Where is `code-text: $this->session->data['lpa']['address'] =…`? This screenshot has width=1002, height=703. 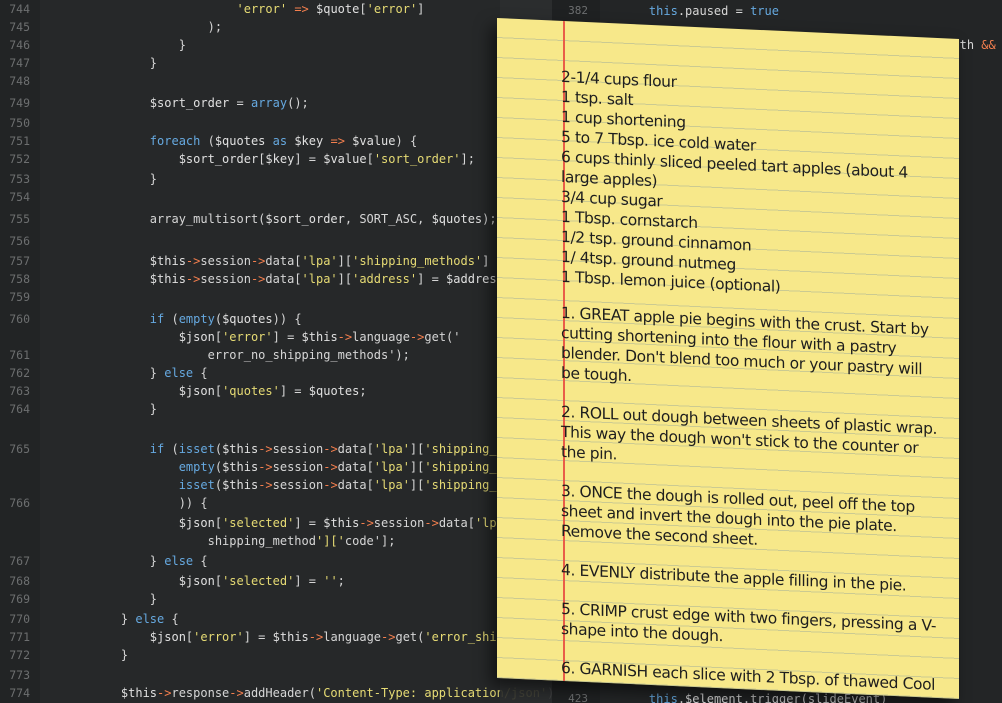 code-text: $this->session->data['lpa']['address'] =… is located at coordinates (330, 279).